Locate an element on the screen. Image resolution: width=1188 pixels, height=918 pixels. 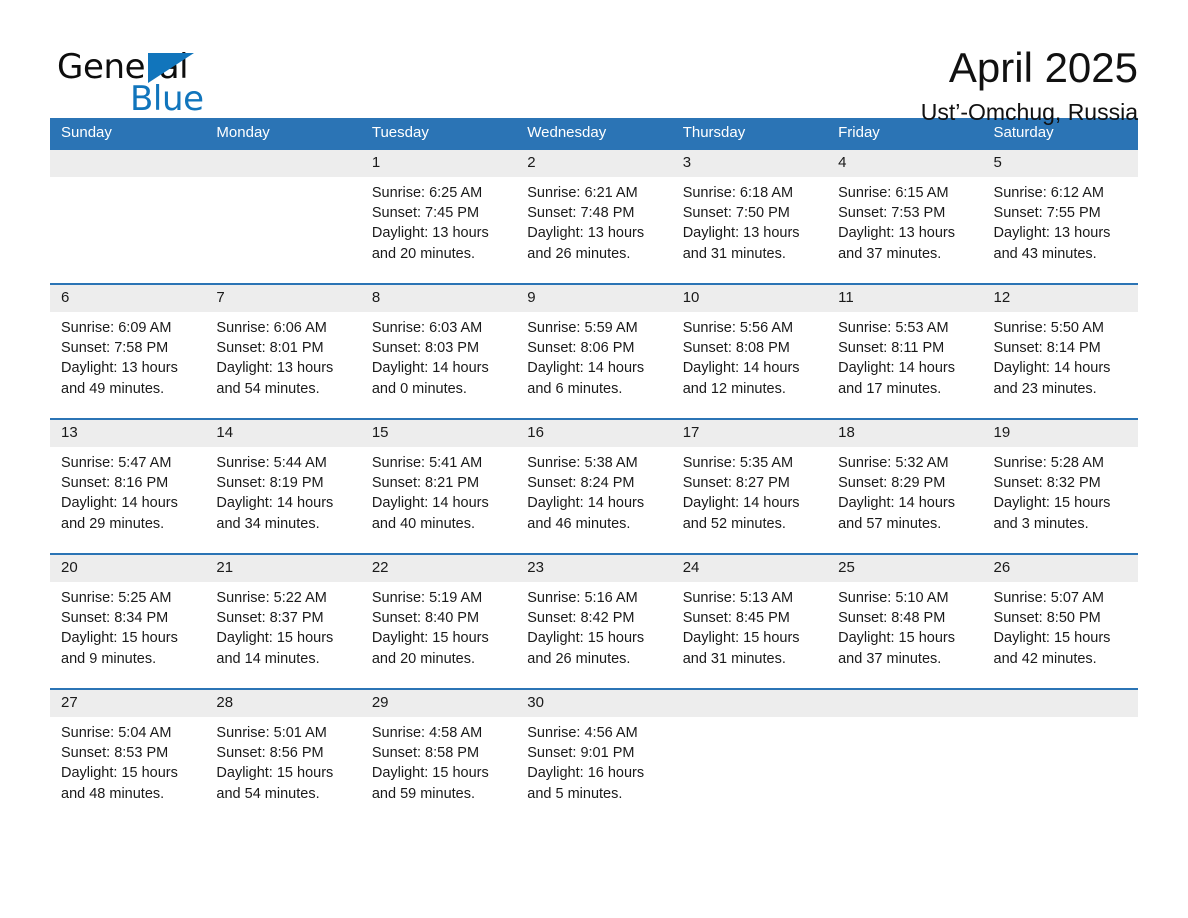
weekday-header-wednesday: Wednesday is located at coordinates (594, 134).